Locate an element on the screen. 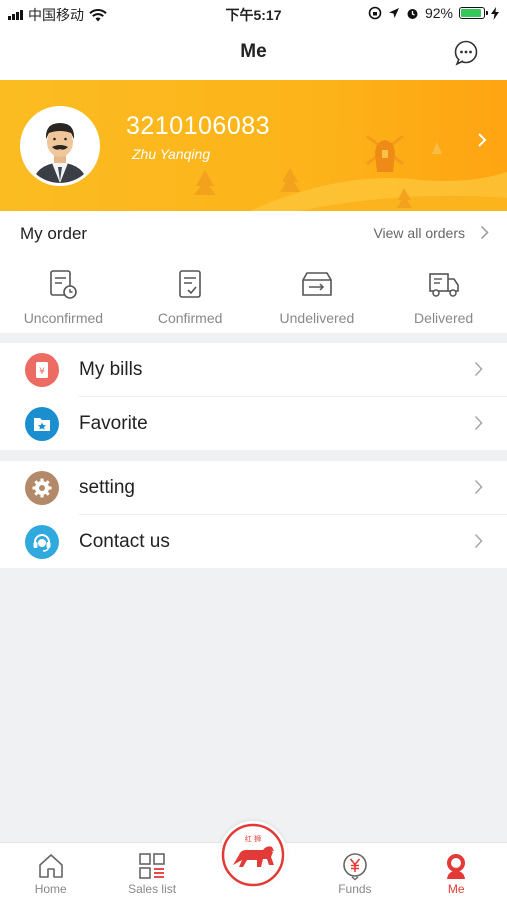 This screenshot has width=507, height=900. battery-icon is located at coordinates (473, 13).